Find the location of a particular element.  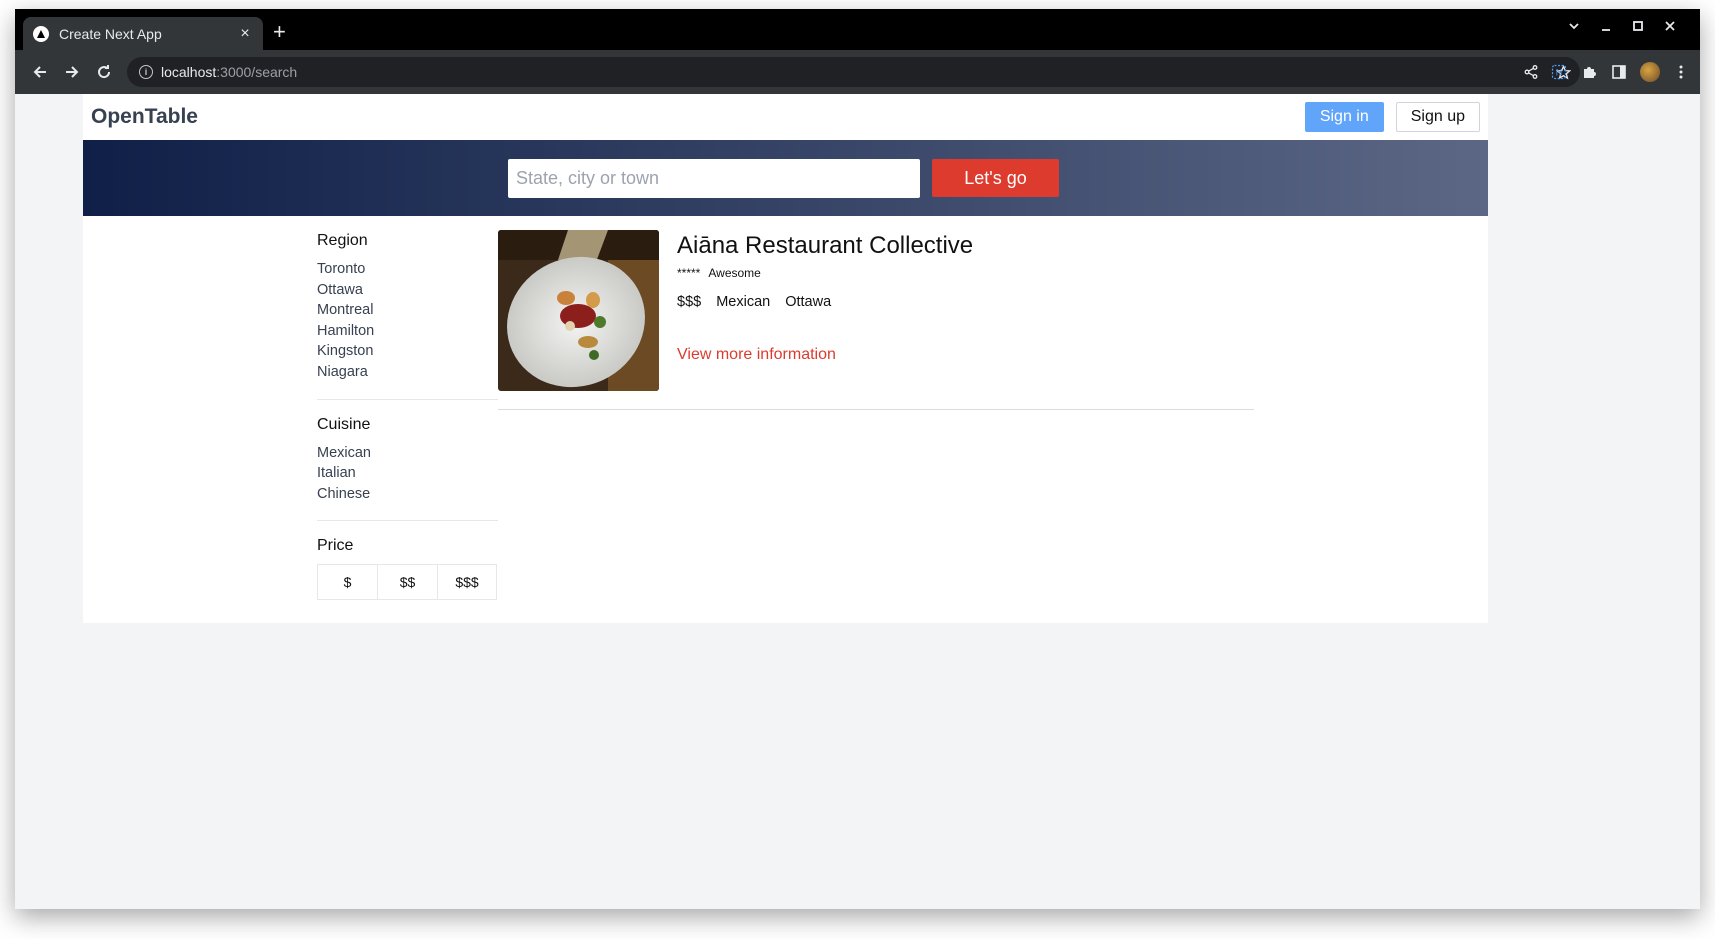

side-panel-icon is located at coordinates (1619, 72).